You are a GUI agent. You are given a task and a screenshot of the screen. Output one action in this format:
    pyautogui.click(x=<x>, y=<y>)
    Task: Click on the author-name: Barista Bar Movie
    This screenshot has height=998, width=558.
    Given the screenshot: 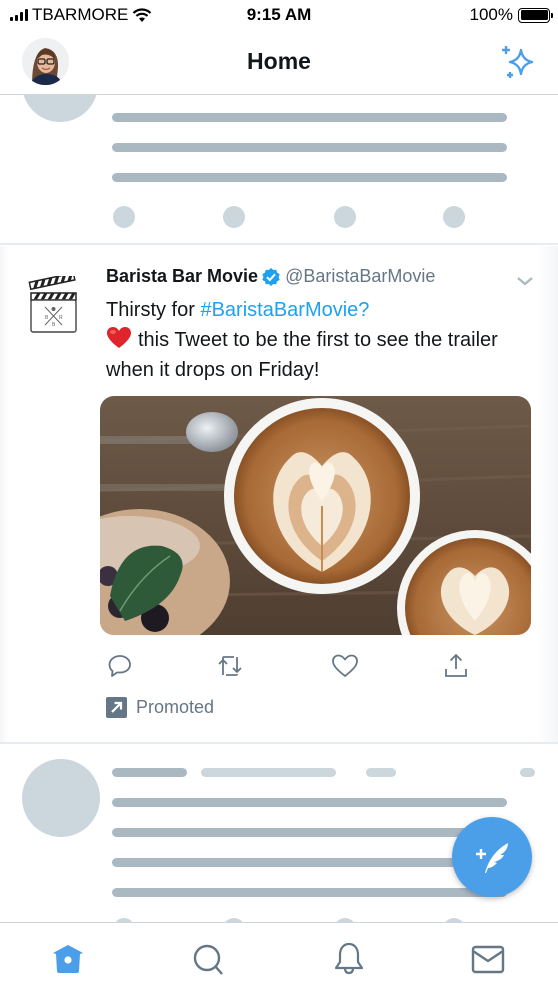 What is the action you would take?
    pyautogui.click(x=182, y=276)
    